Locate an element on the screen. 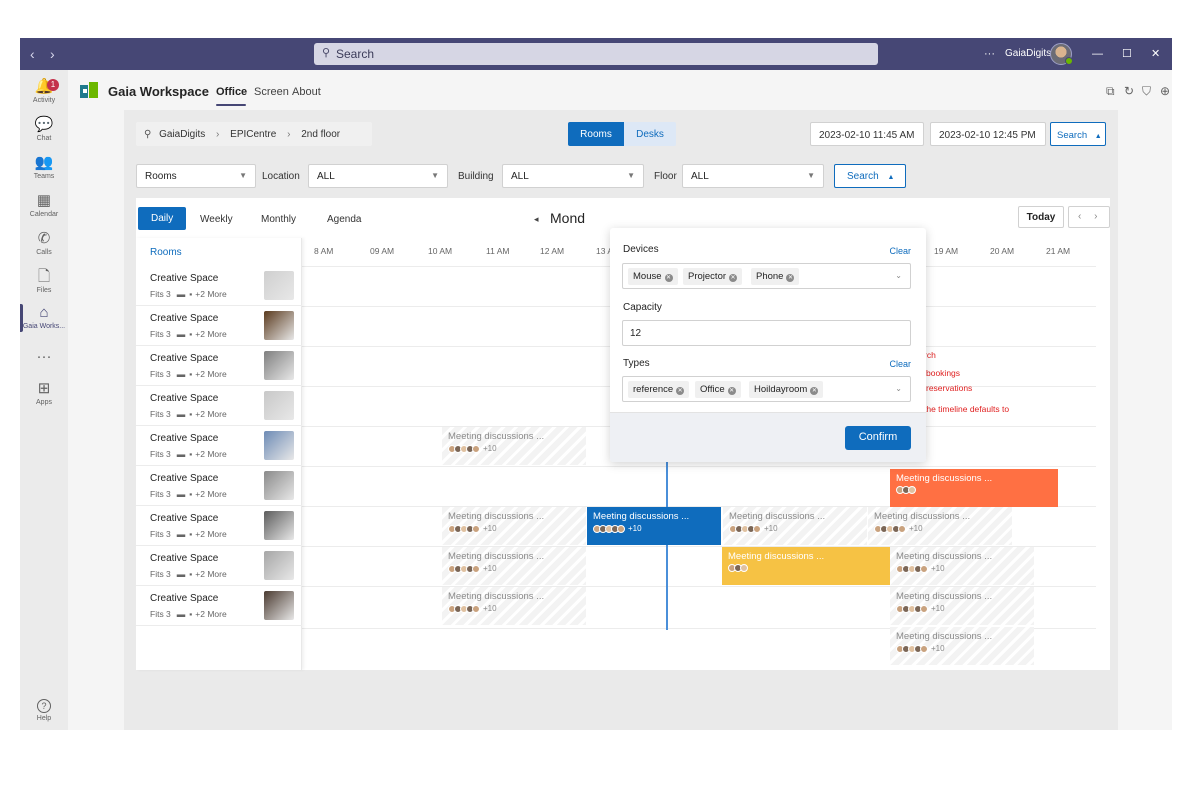 This screenshot has height=788, width=1200. rail-item-calls: ✆ Calls is located at coordinates (44, 243).